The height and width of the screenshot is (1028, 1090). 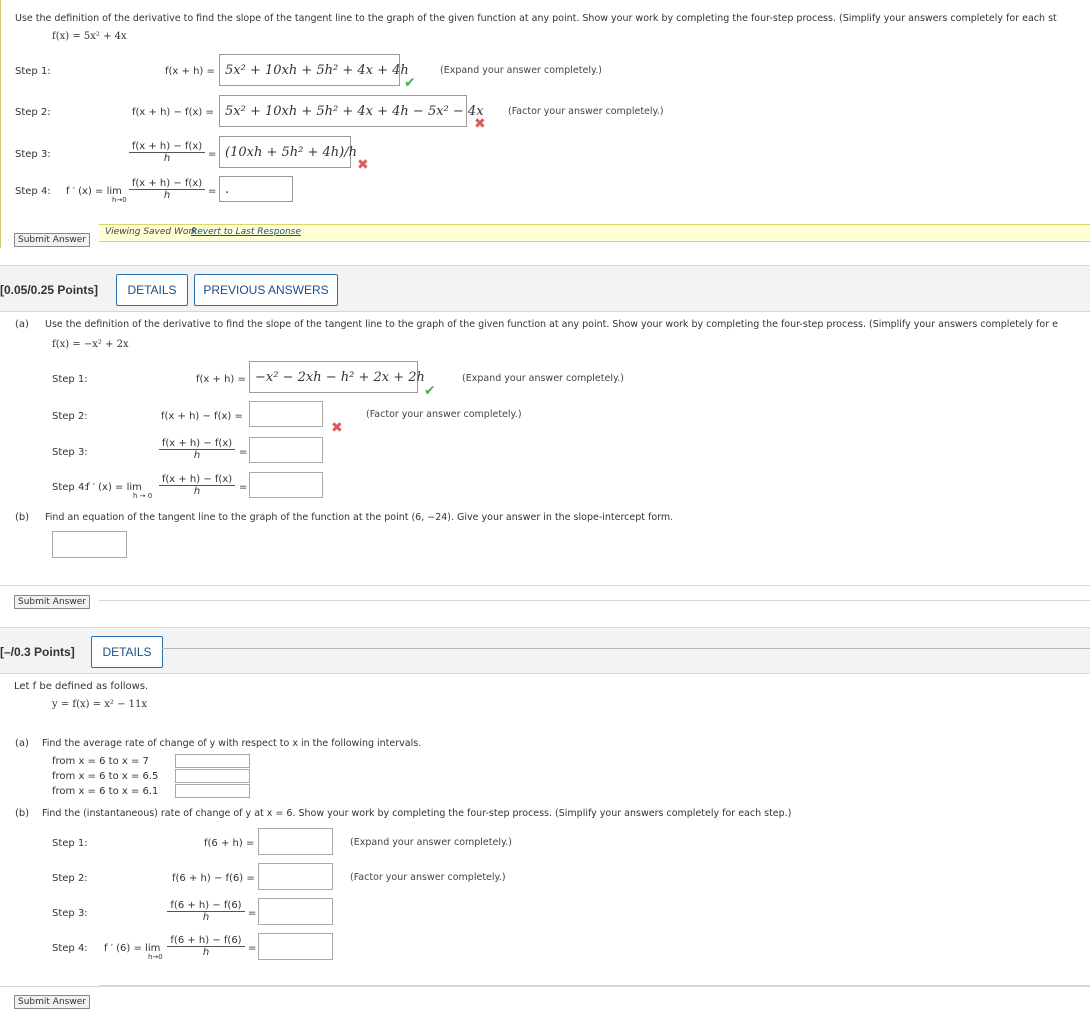 I want to click on q3-step3-fraction: f(6 + h) − f(6) h, so click(x=206, y=911).